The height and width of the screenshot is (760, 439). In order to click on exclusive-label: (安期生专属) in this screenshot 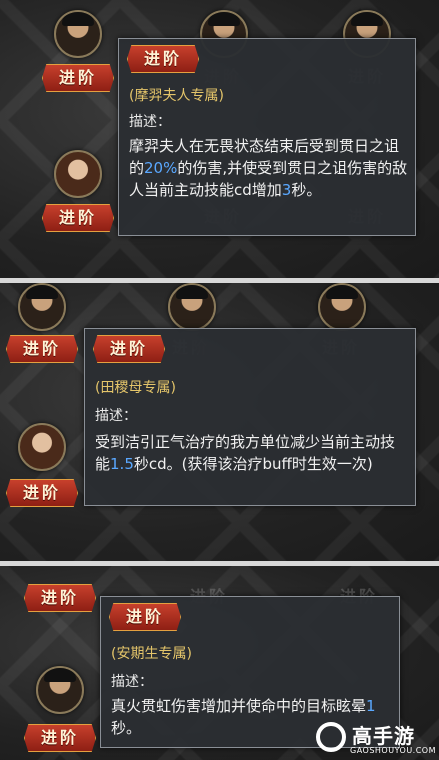, I will do `click(151, 654)`.